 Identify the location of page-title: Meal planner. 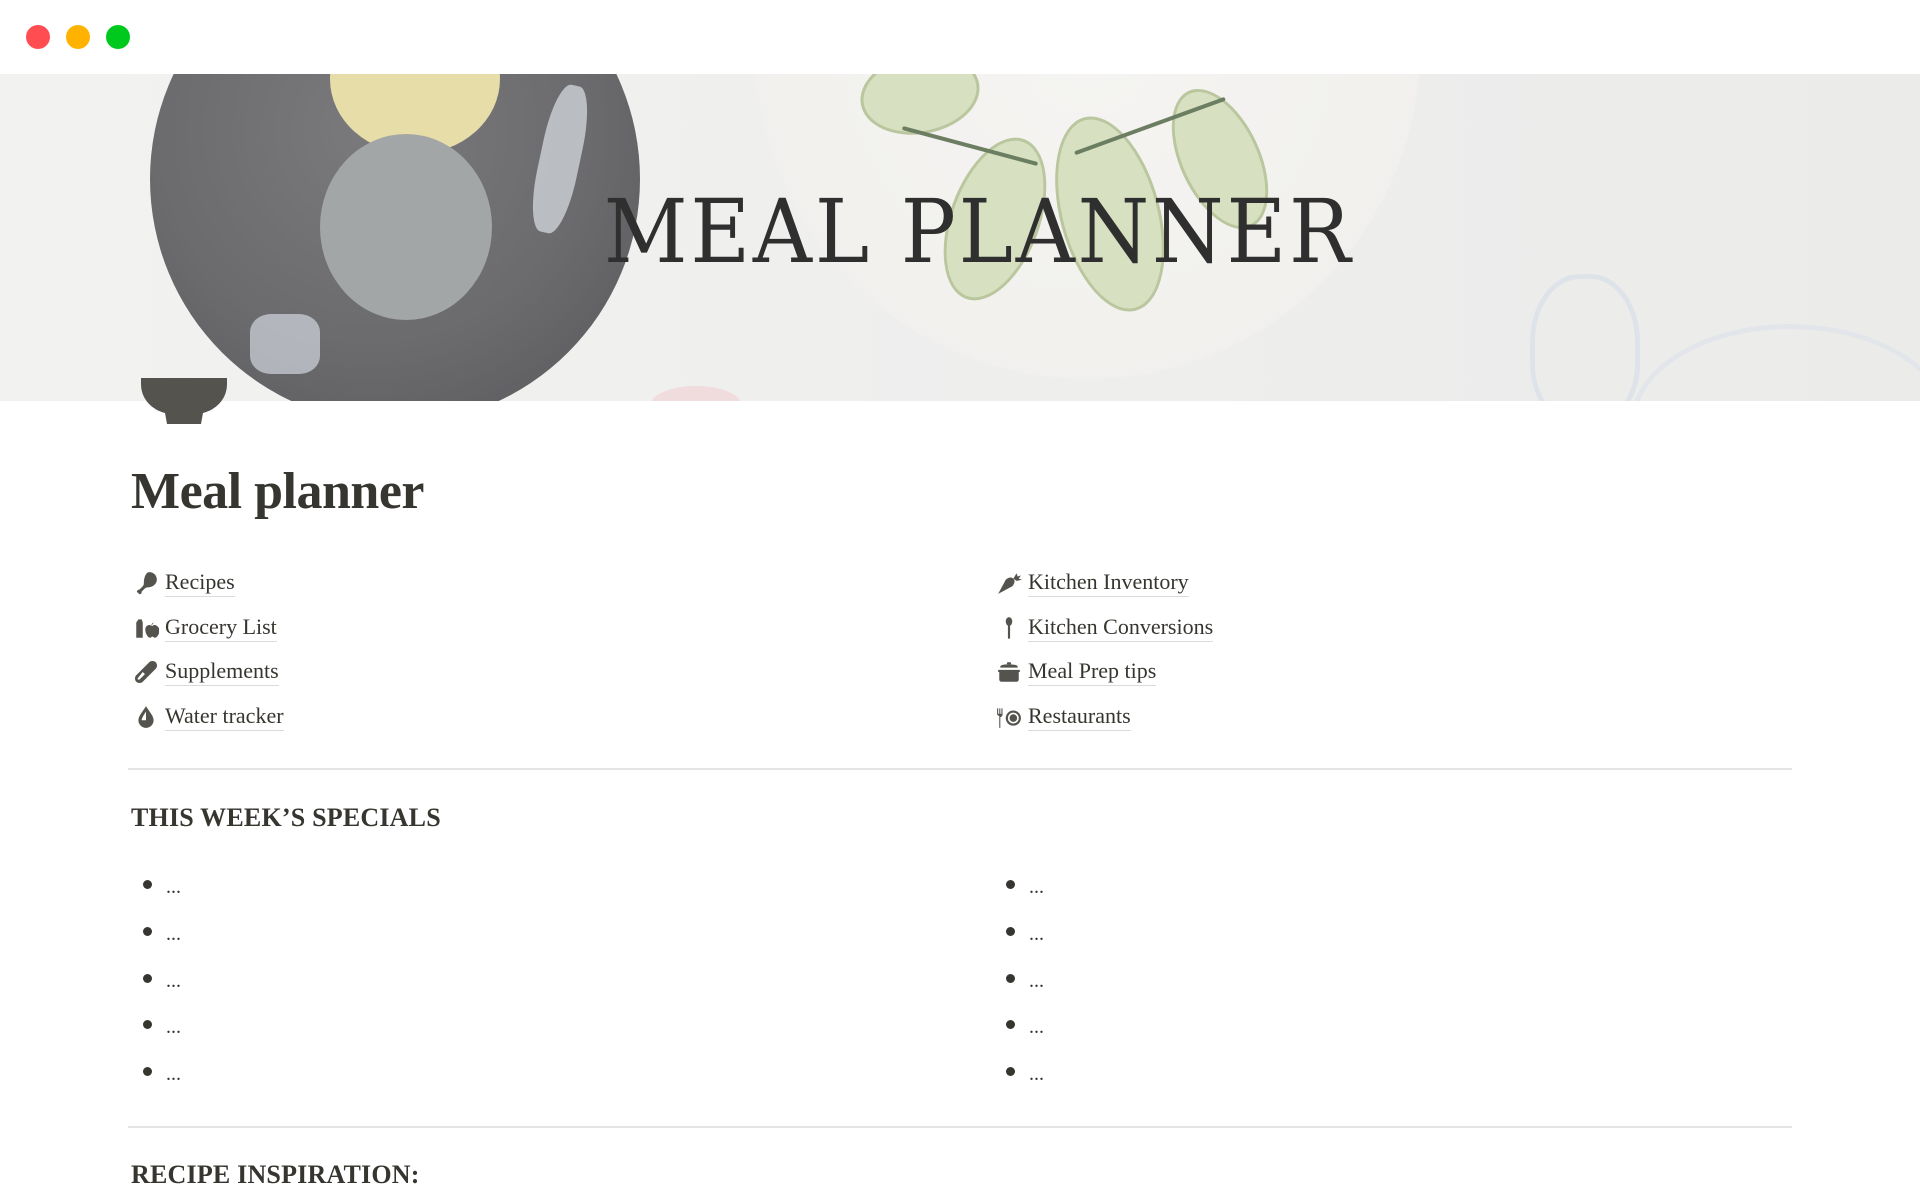
(277, 491).